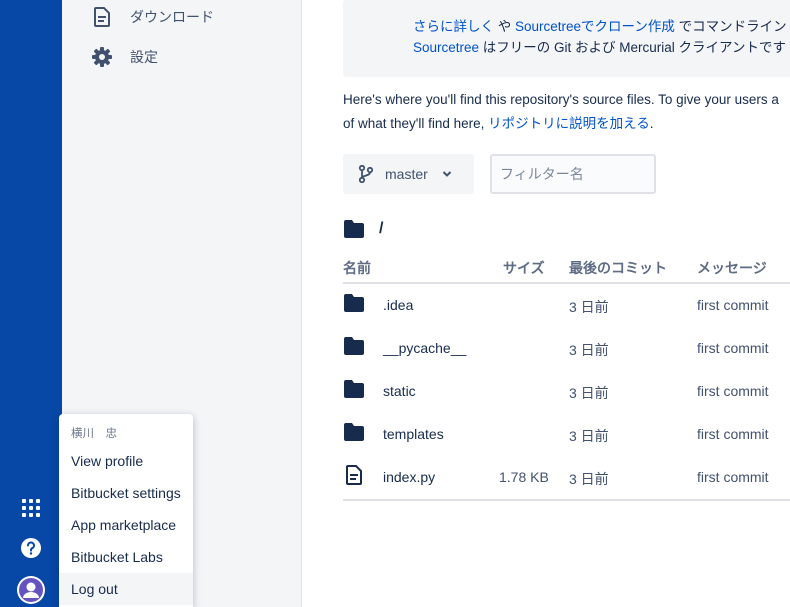 This screenshot has width=790, height=607. I want to click on learn-more-link: さらに詳しく, so click(453, 26).